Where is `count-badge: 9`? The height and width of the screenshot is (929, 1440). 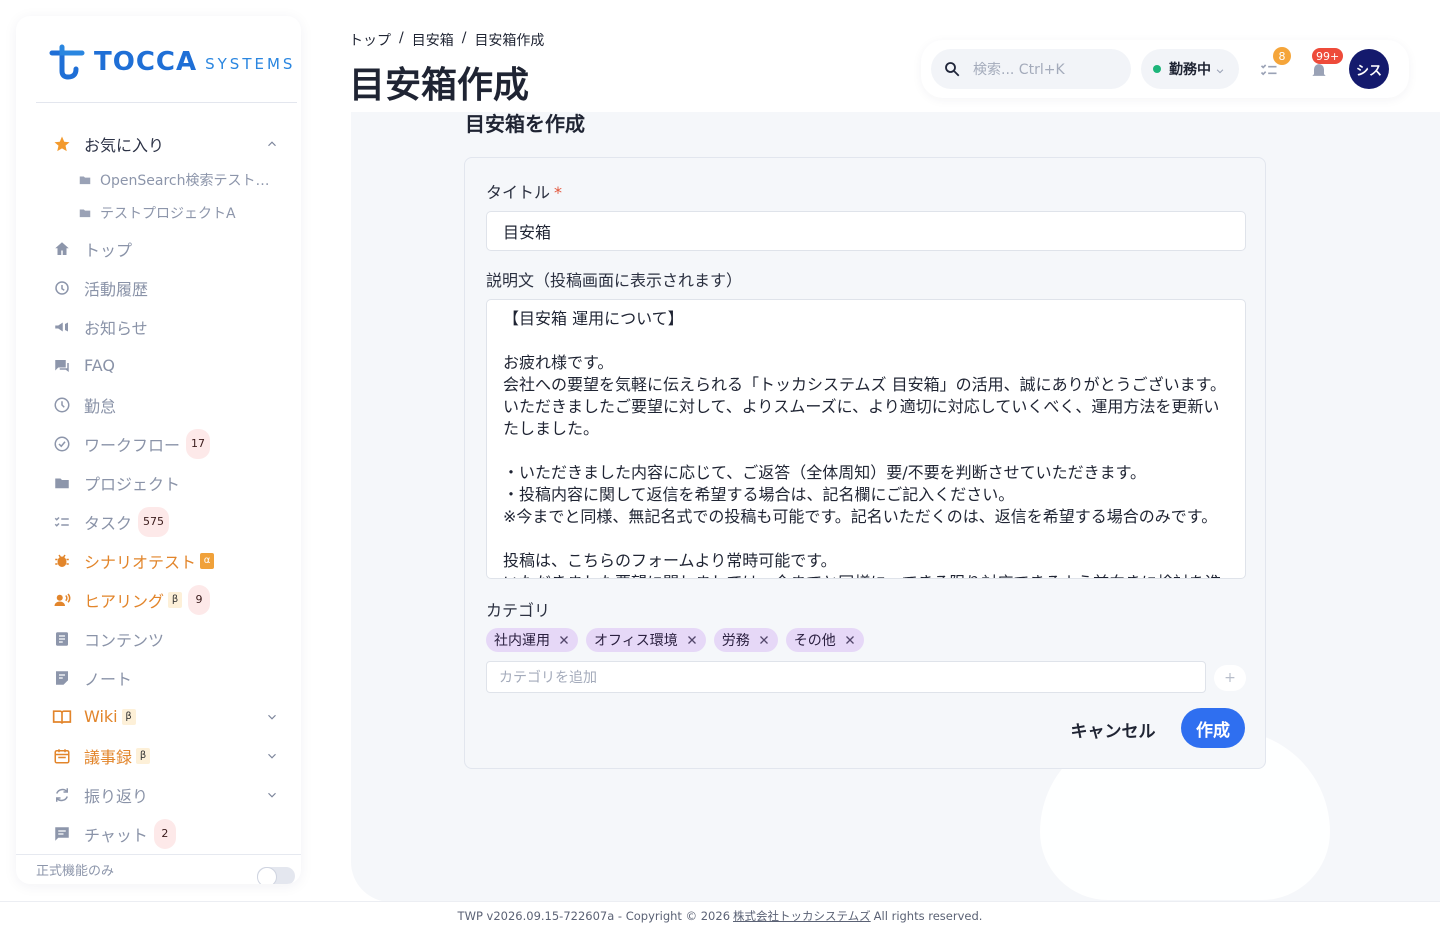 count-badge: 9 is located at coordinates (199, 599).